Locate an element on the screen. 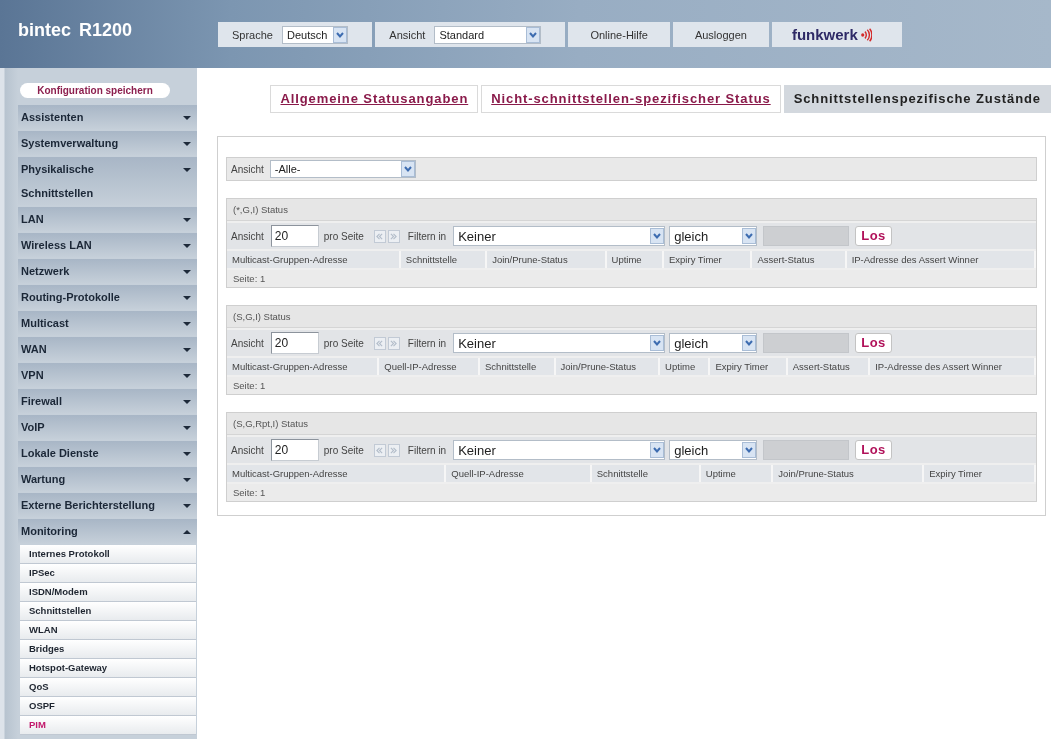 This screenshot has height=739, width=1051. tab: Nicht-schnittstellen-spezifischer Status is located at coordinates (631, 99).